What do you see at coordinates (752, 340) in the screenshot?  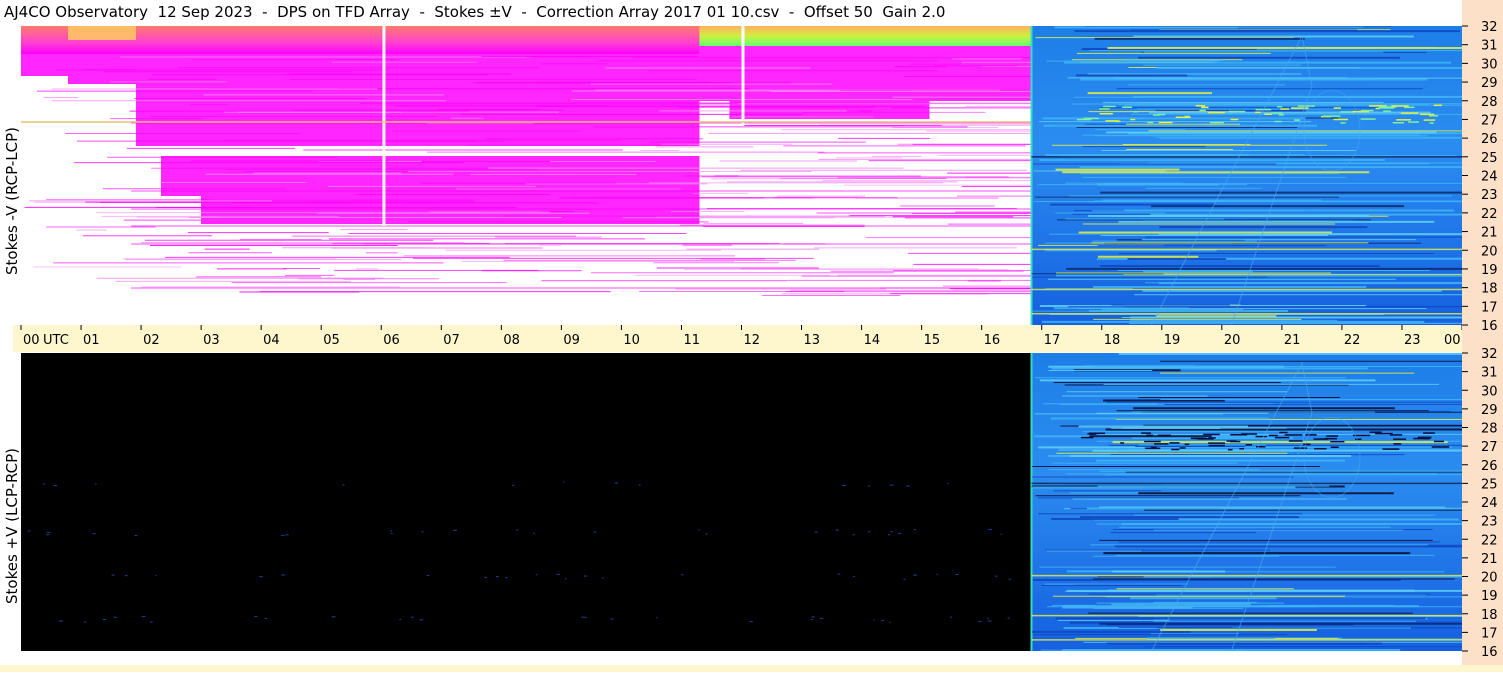 I see `time-tick-label: 12` at bounding box center [752, 340].